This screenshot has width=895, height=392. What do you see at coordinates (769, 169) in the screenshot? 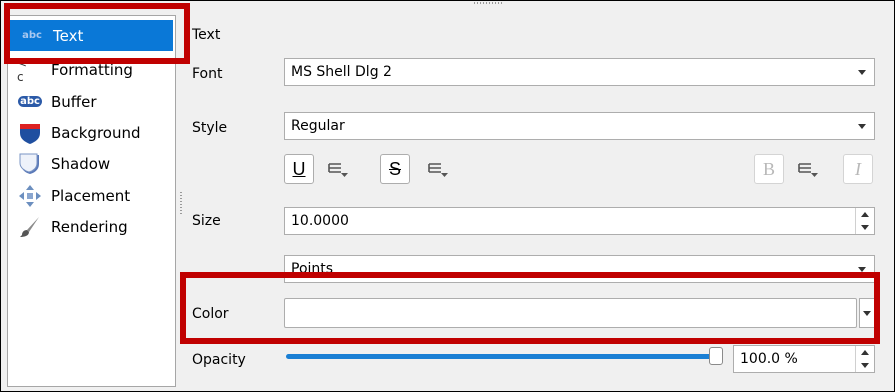
I see `bold-button: B` at bounding box center [769, 169].